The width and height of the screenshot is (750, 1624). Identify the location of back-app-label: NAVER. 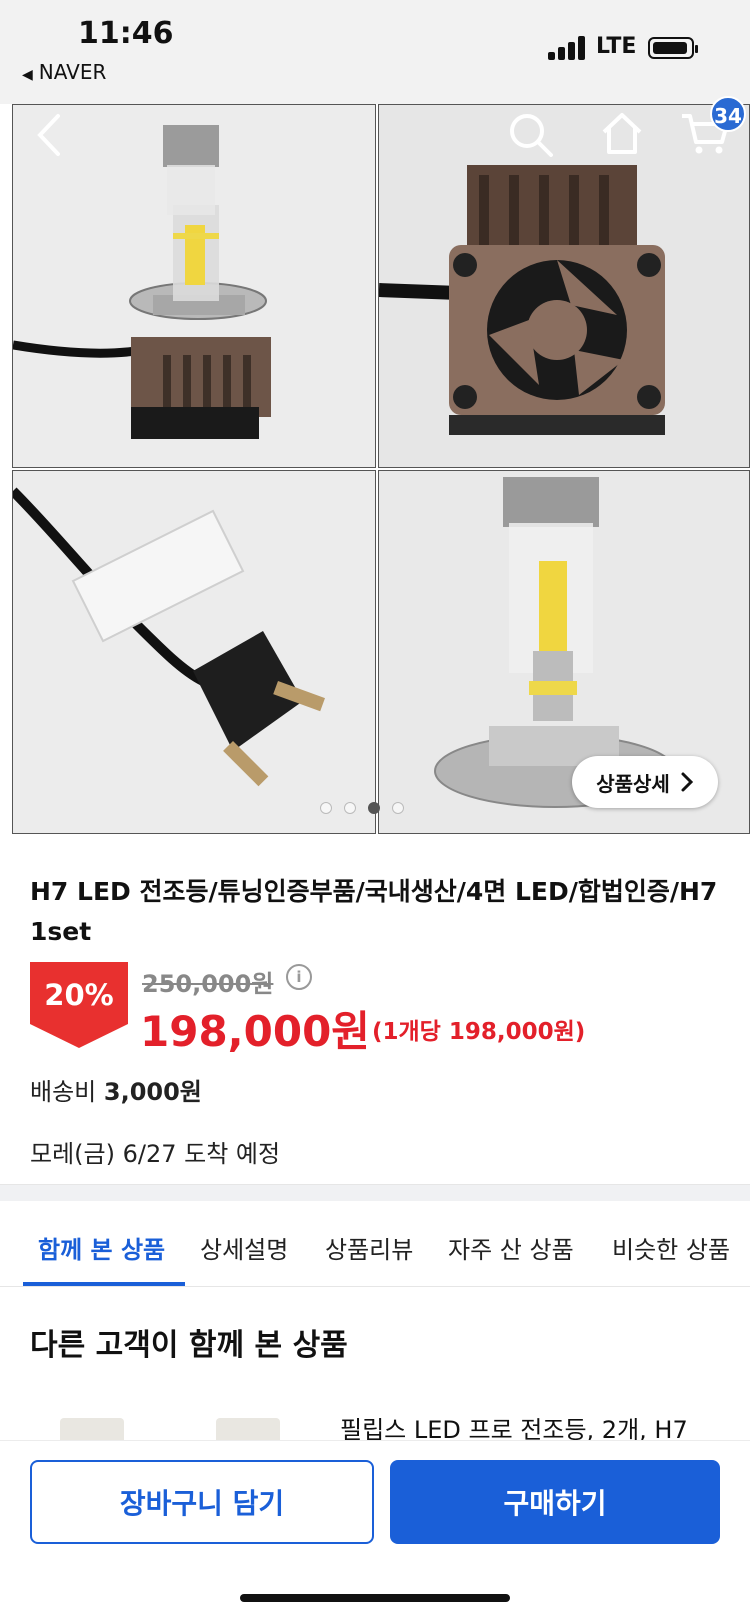
(72, 72).